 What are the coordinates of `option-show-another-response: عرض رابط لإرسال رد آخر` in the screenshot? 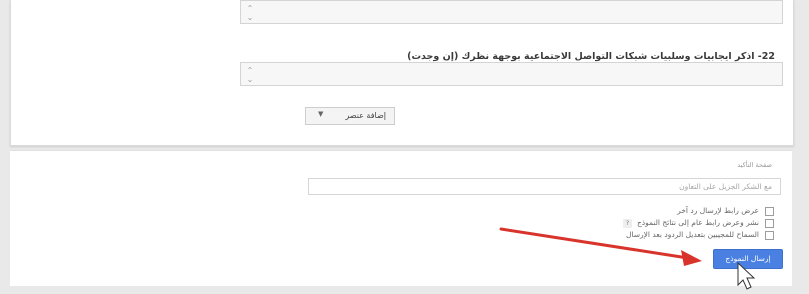 It's located at (725, 211).